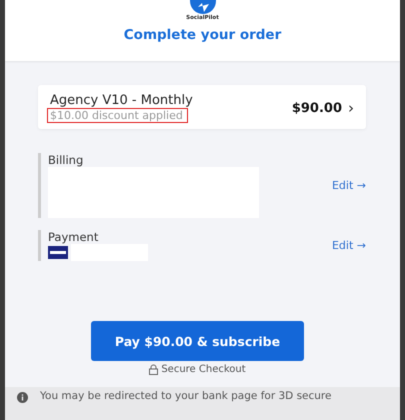 The height and width of the screenshot is (420, 405). I want to click on info-icon, so click(22, 397).